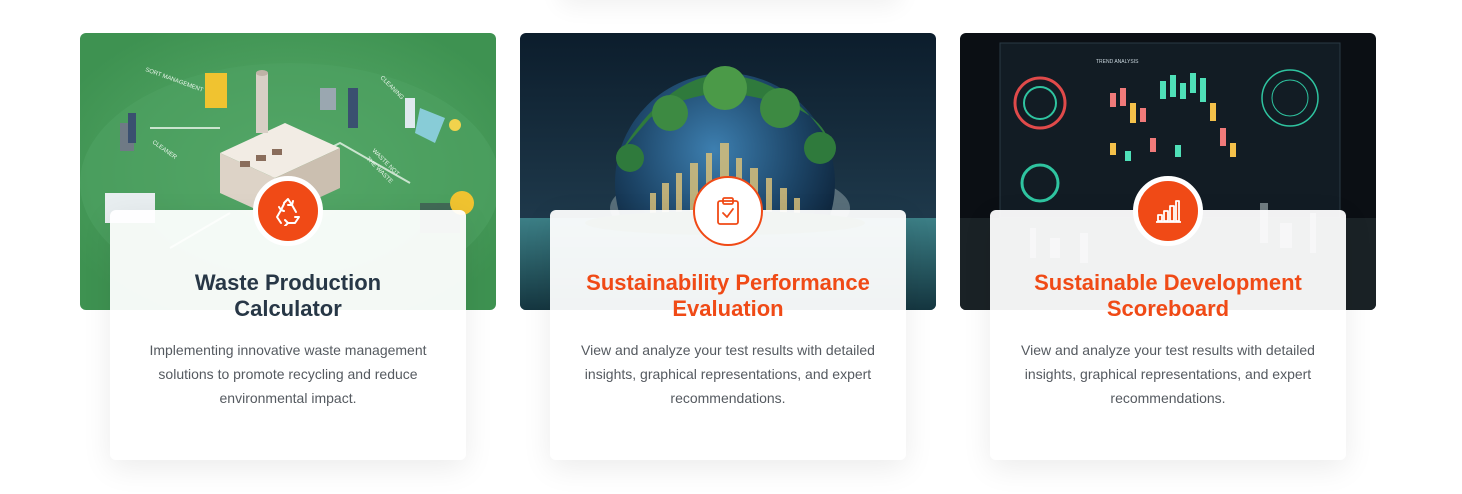  I want to click on recycle-icon, so click(288, 212).